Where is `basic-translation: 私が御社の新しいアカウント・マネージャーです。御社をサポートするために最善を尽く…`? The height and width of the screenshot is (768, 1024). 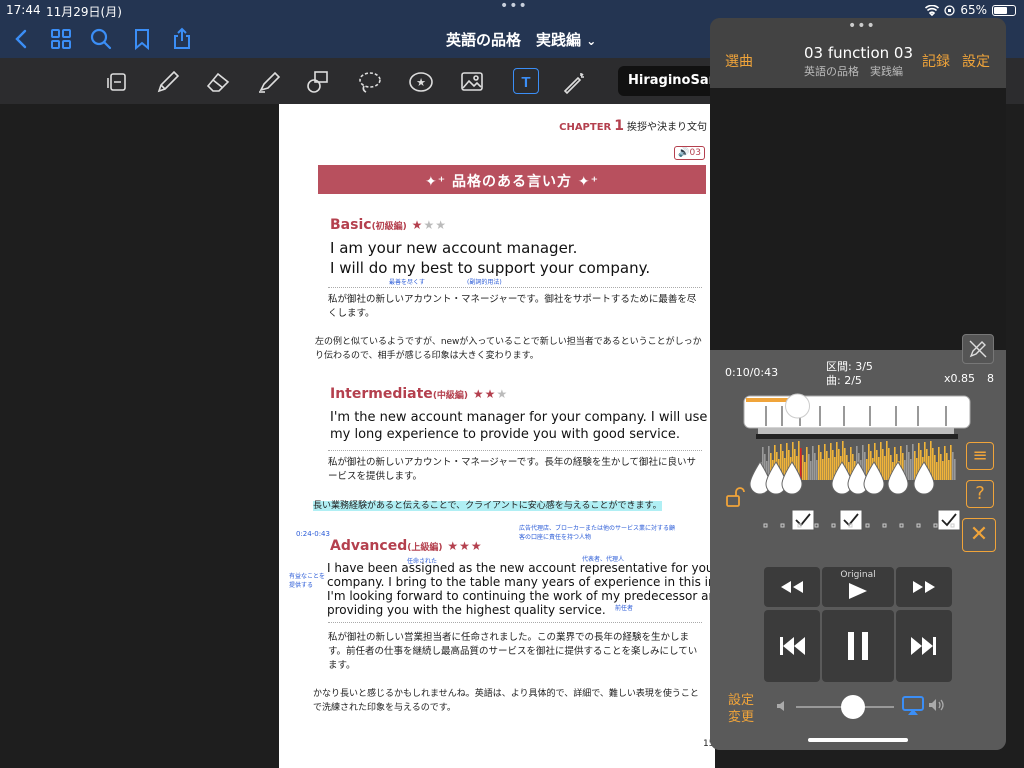
basic-translation: 私が御社の新しいアカウント・マネージャーです。御社をサポートするために最善を尽く… is located at coordinates (512, 306).